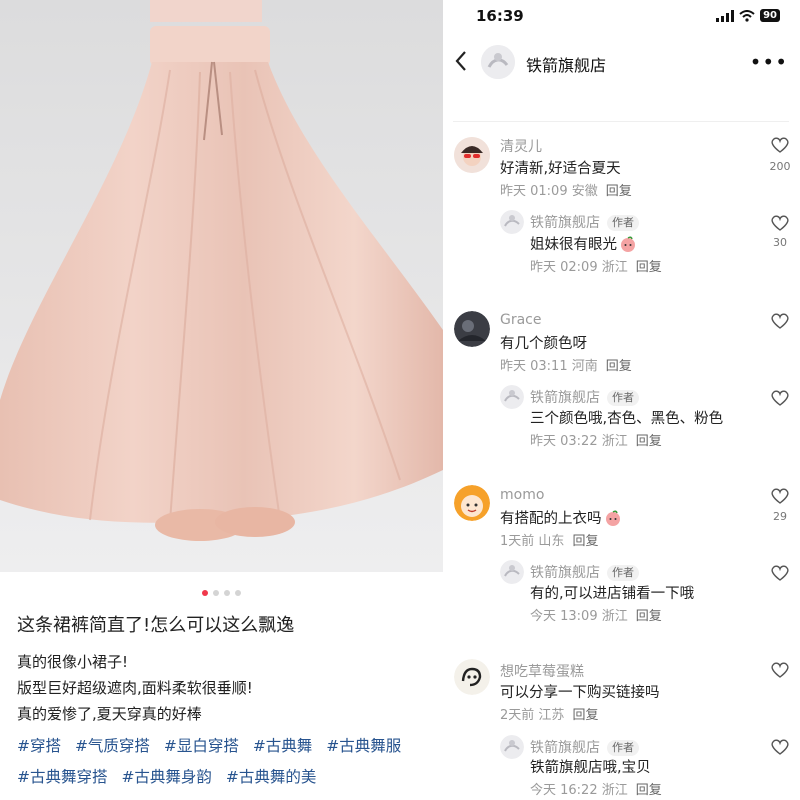 The image size is (800, 800). Describe the element at coordinates (201, 746) in the screenshot. I see `hashtag: #显白穿搭` at that location.